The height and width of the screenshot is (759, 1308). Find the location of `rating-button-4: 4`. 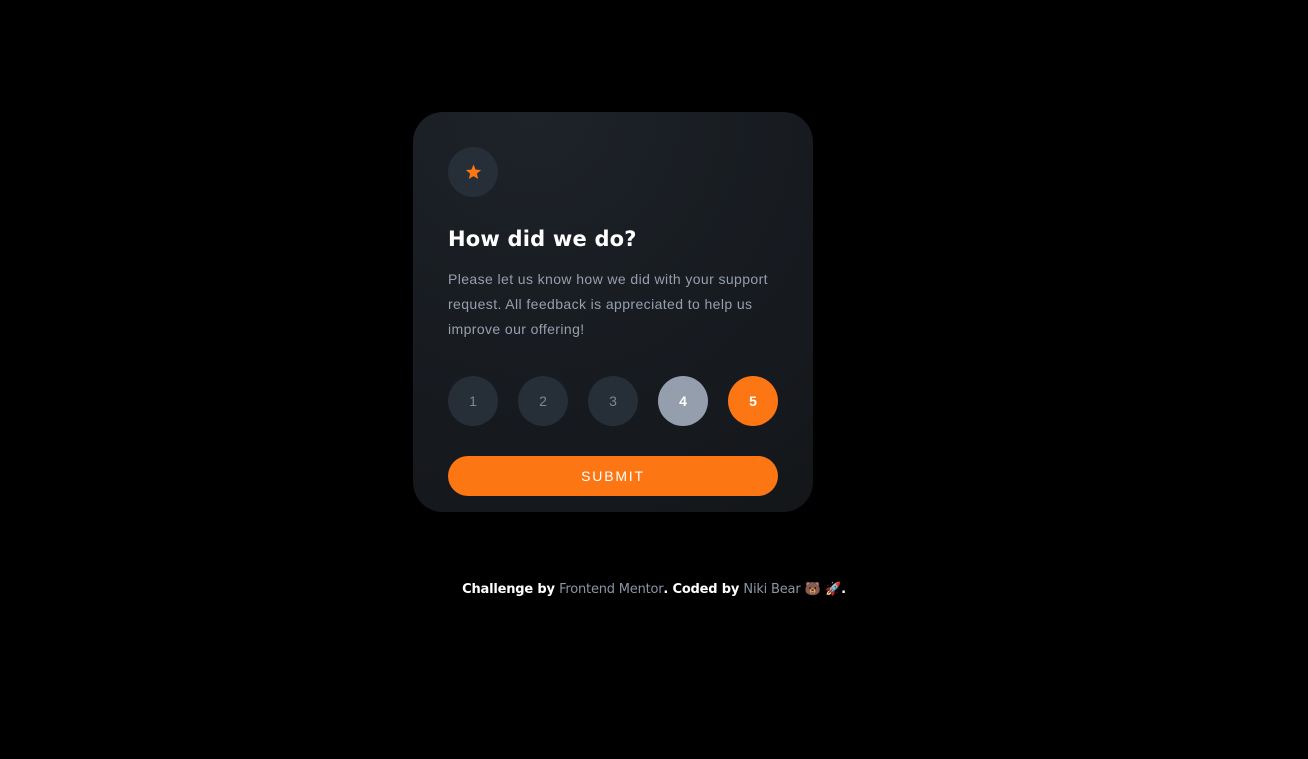

rating-button-4: 4 is located at coordinates (683, 401).